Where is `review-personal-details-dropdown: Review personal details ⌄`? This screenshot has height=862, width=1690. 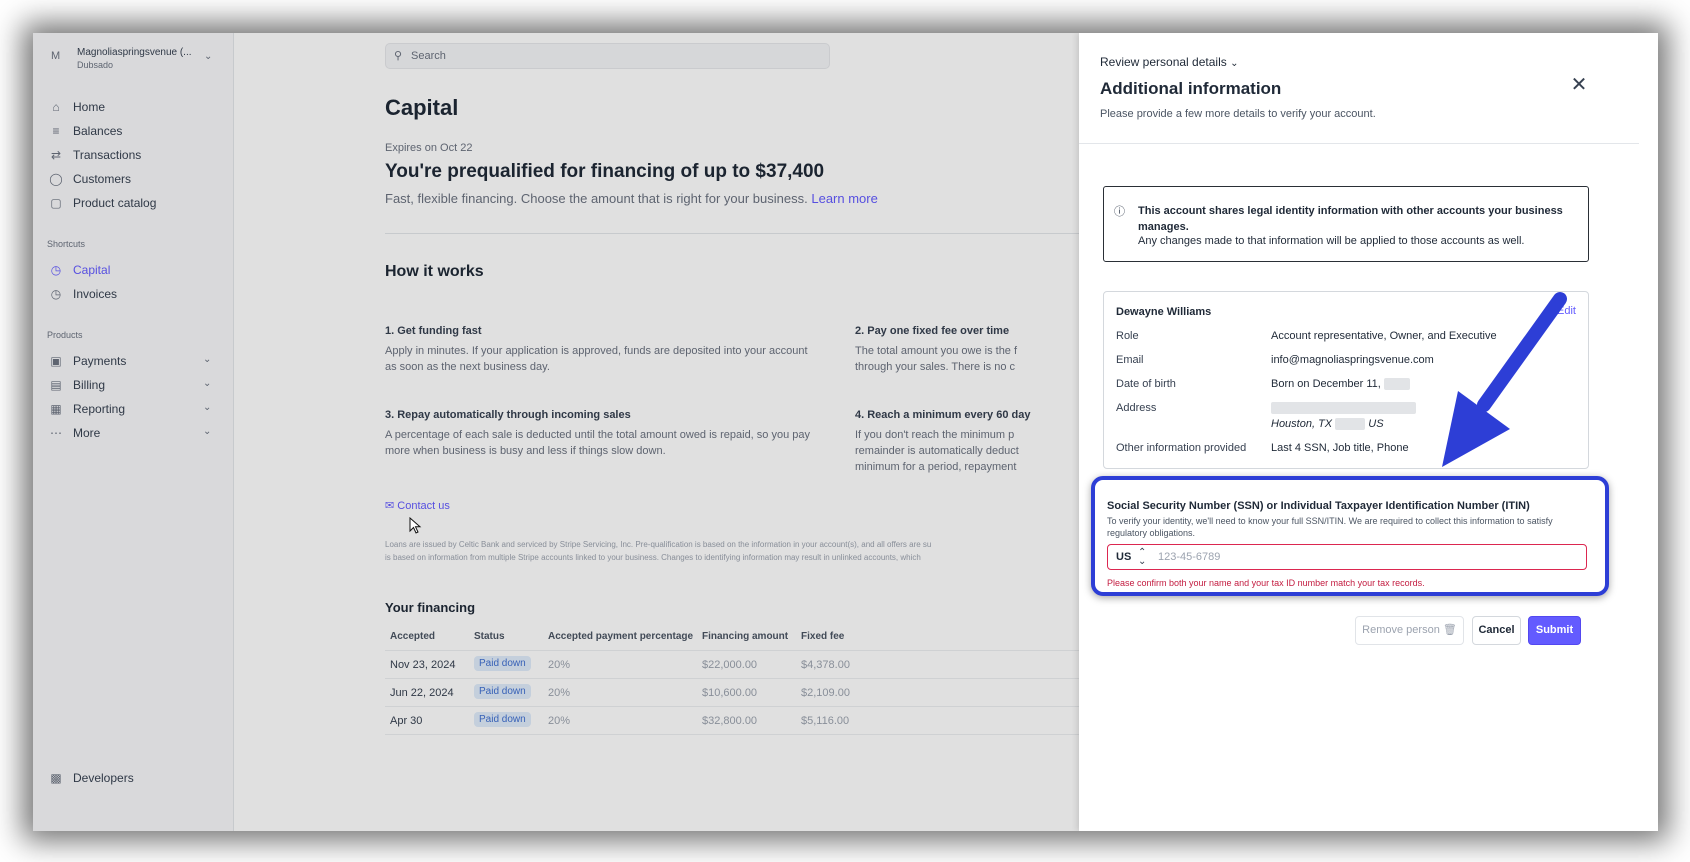
review-personal-details-dropdown: Review personal details ⌄ is located at coordinates (1169, 62).